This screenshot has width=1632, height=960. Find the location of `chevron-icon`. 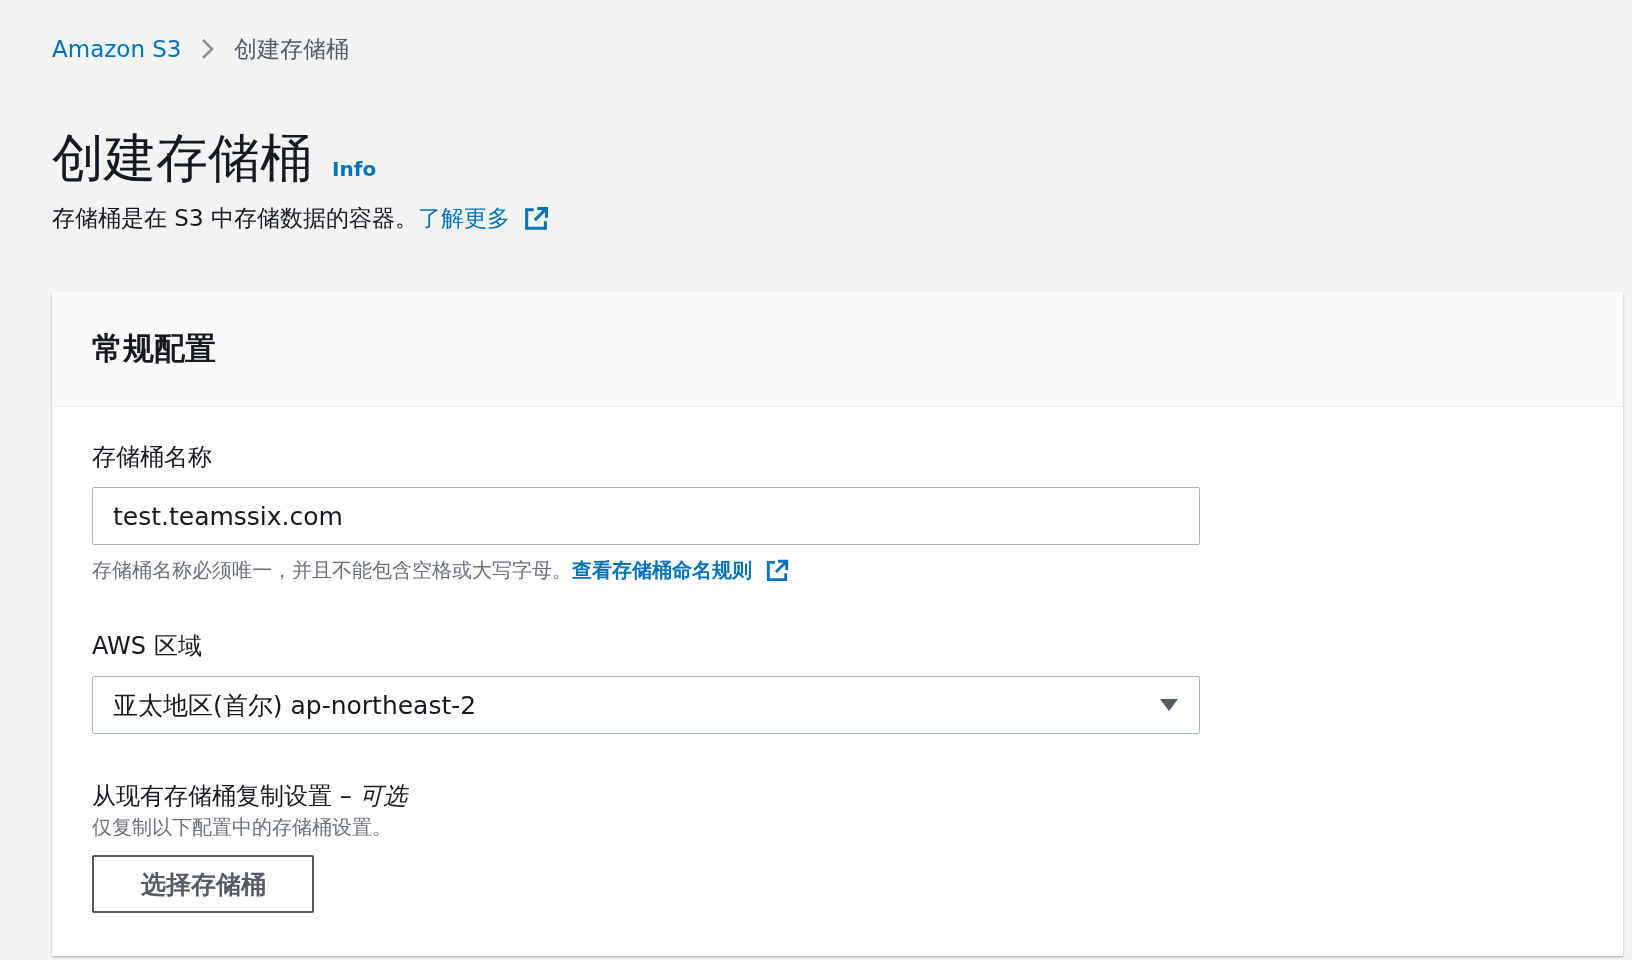

chevron-icon is located at coordinates (207, 49).